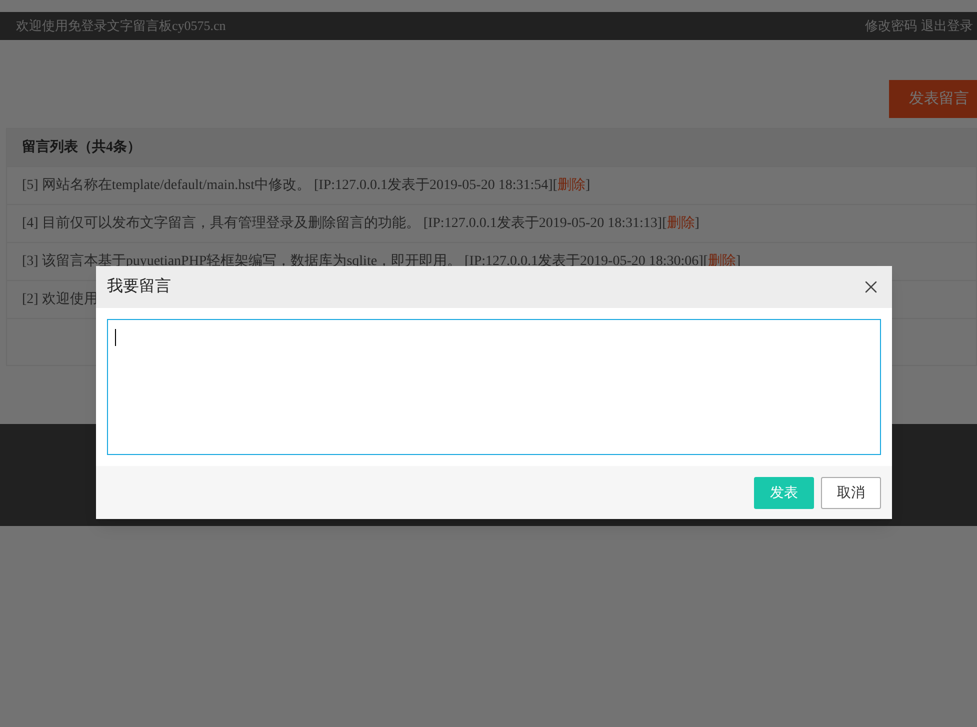 This screenshot has width=977, height=727. I want to click on message-text: [4] 目前仅可以发布文字留言，具有管理登录及删除留言的功能。 [IP:127.0.0.1发表于2019-05-20 18:31:13][删除], so click(361, 223).